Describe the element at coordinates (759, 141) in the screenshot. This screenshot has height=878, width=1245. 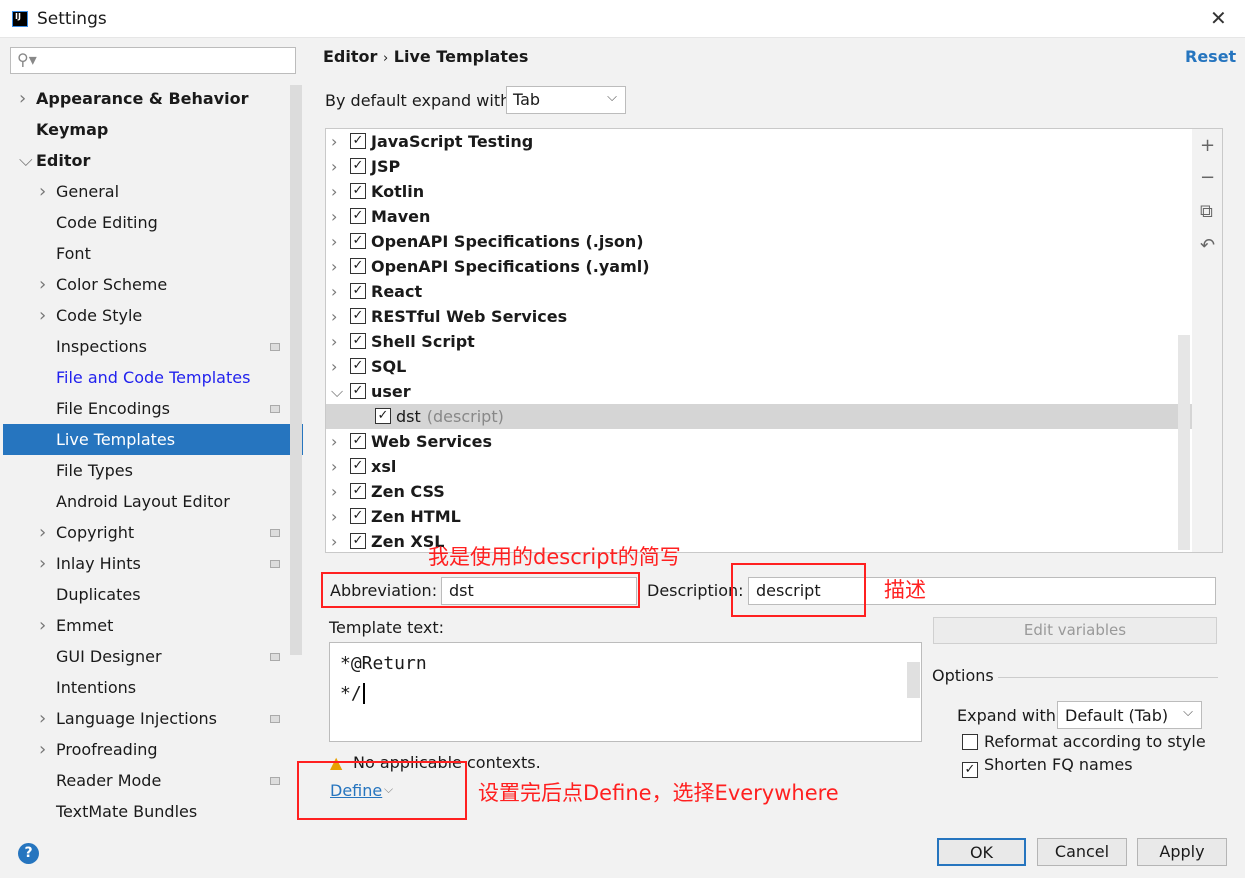
I see `tree-row: › ✓ JavaScript Testing` at that location.